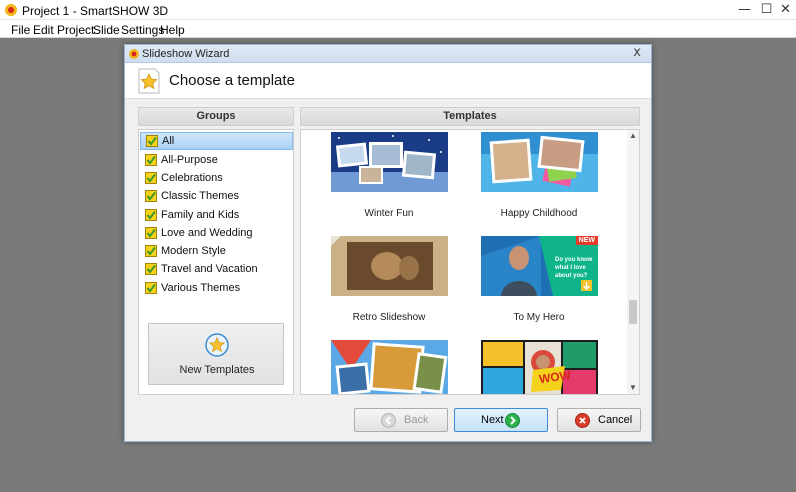 The width and height of the screenshot is (796, 492). I want to click on comic-thumbnail-icon, so click(539, 367).